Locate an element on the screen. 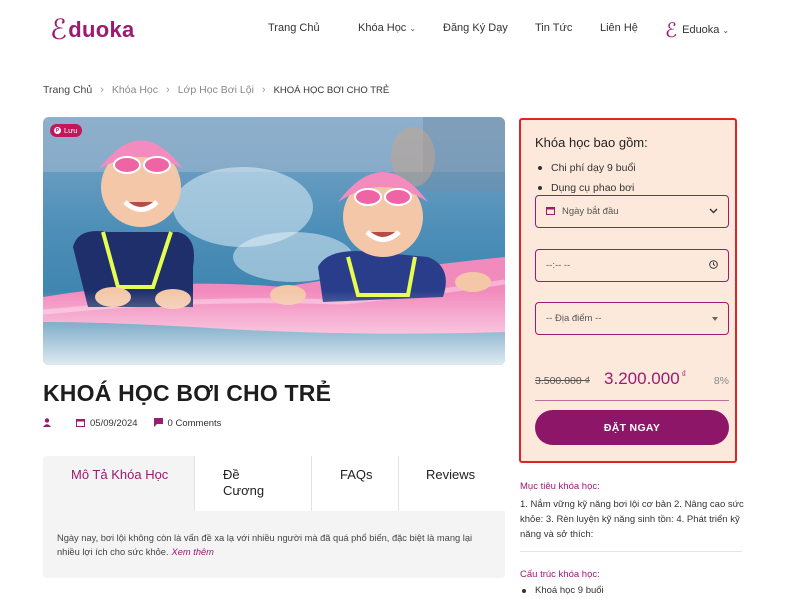 The height and width of the screenshot is (600, 800). breadcrumb-category: Lớp Học Bơi Lội is located at coordinates (216, 90).